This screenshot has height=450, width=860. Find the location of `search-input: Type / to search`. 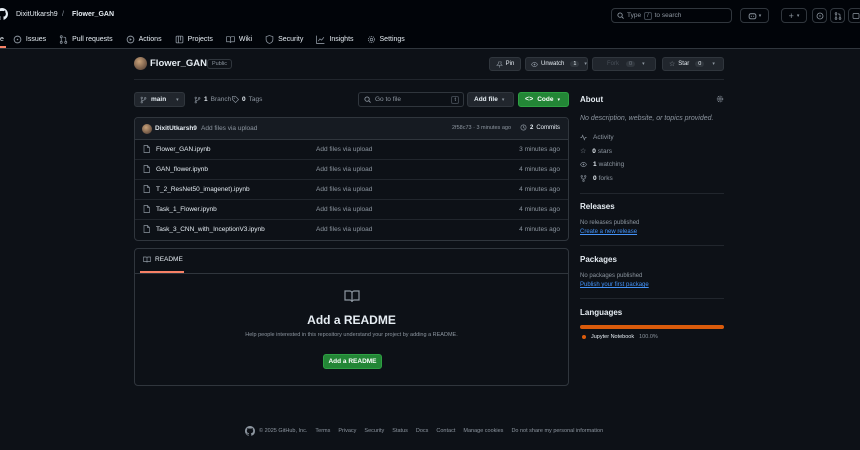

search-input: Type / to search is located at coordinates (671, 15).